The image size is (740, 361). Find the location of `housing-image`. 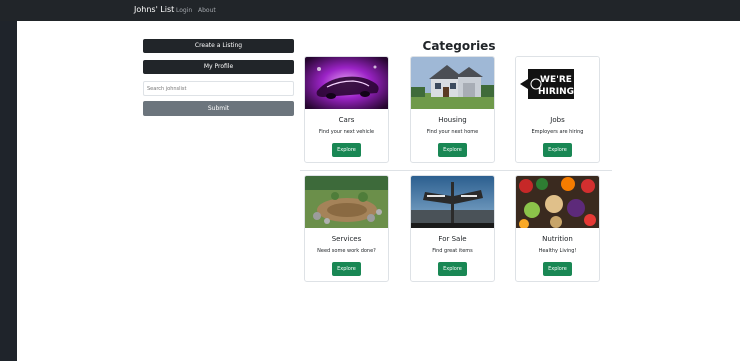

housing-image is located at coordinates (452, 83).